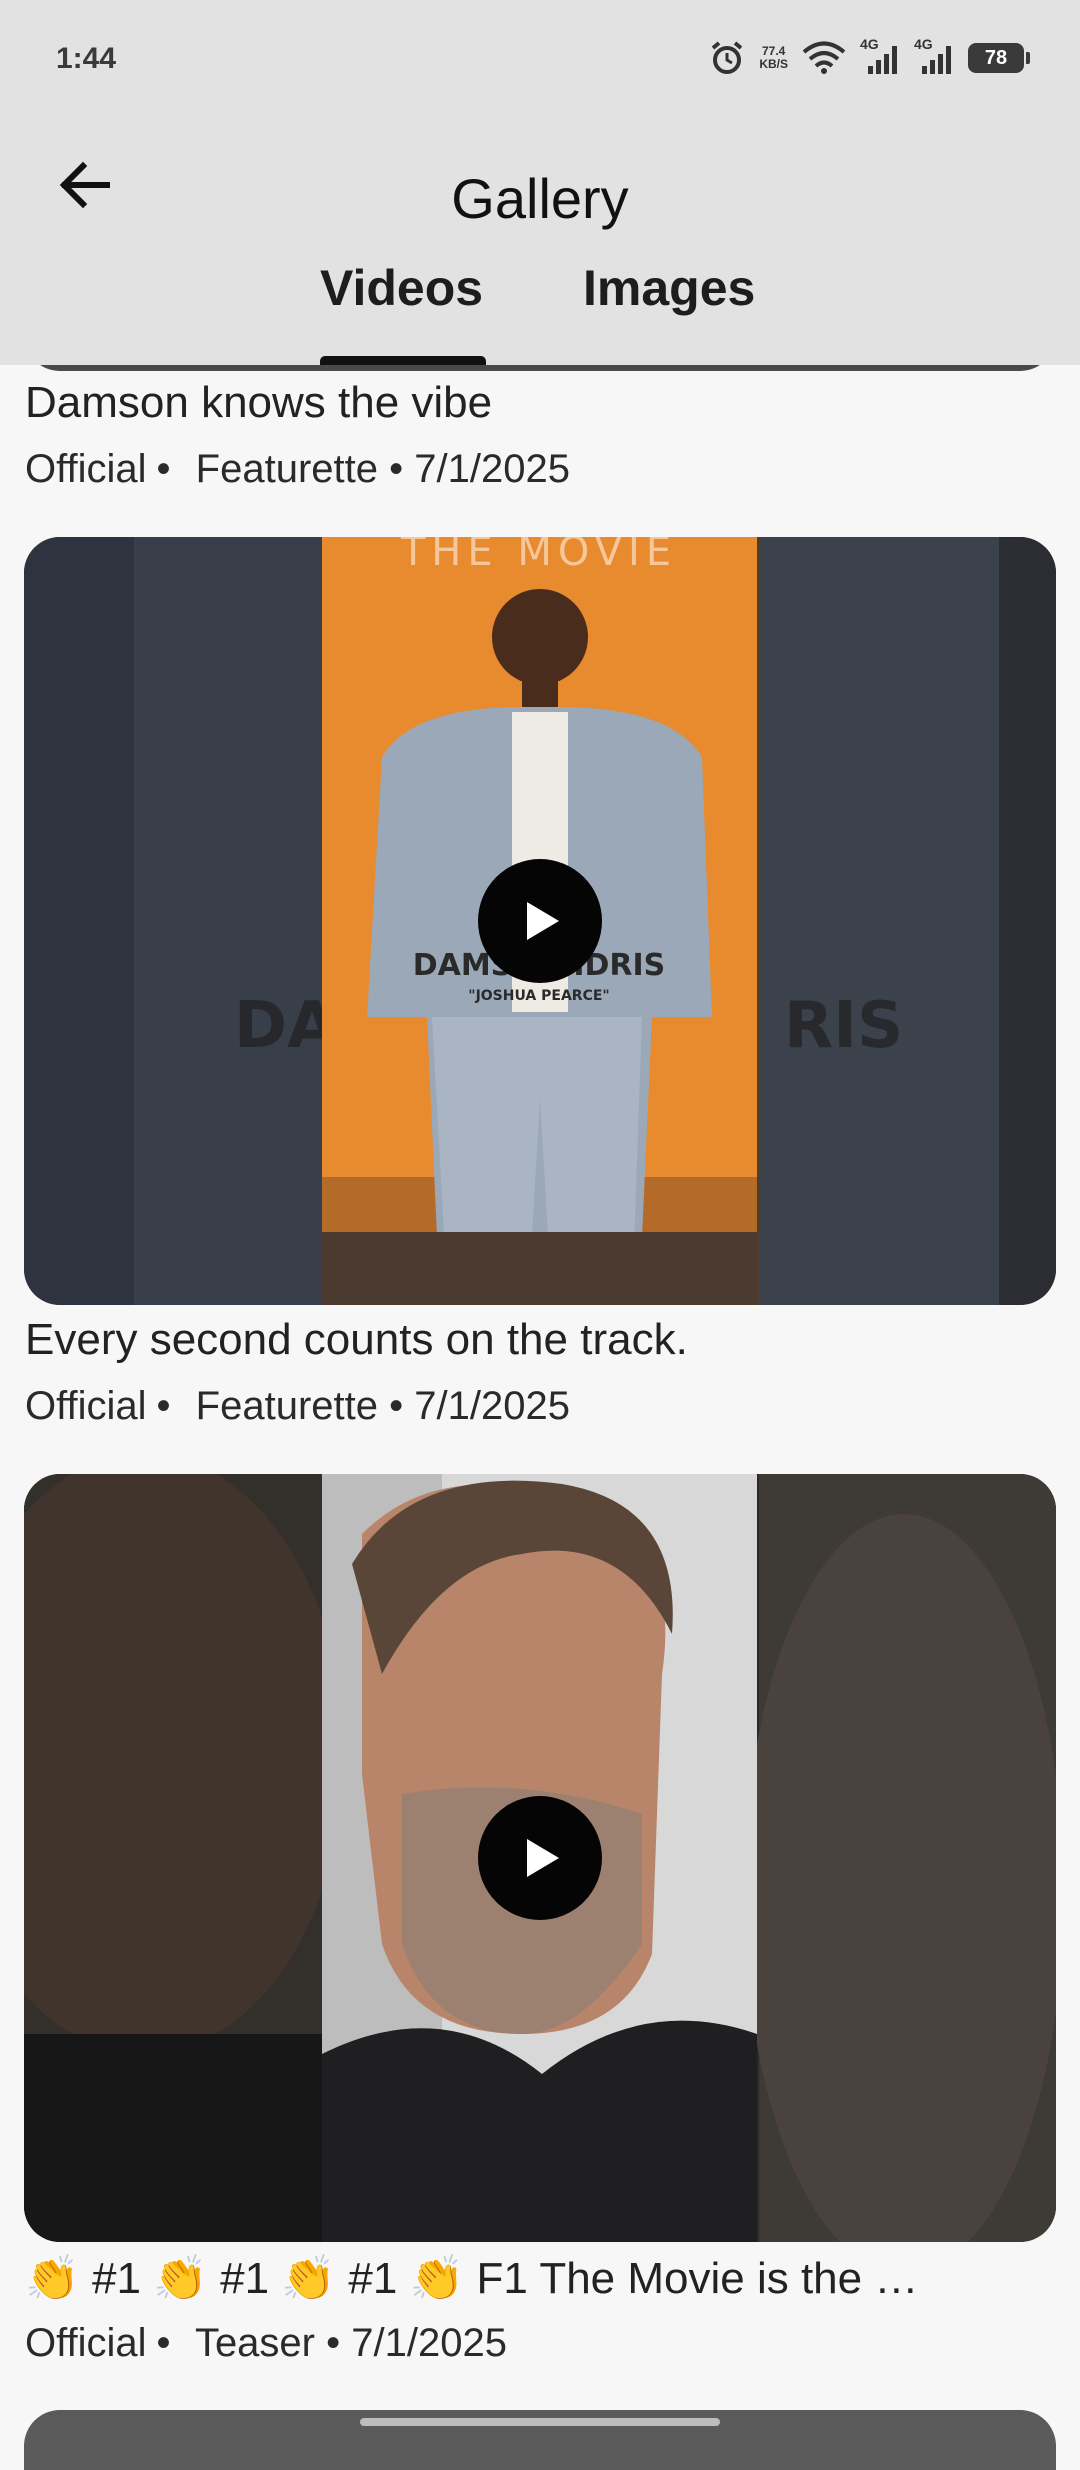  Describe the element at coordinates (403, 360) in the screenshot. I see `tab-indicator` at that location.